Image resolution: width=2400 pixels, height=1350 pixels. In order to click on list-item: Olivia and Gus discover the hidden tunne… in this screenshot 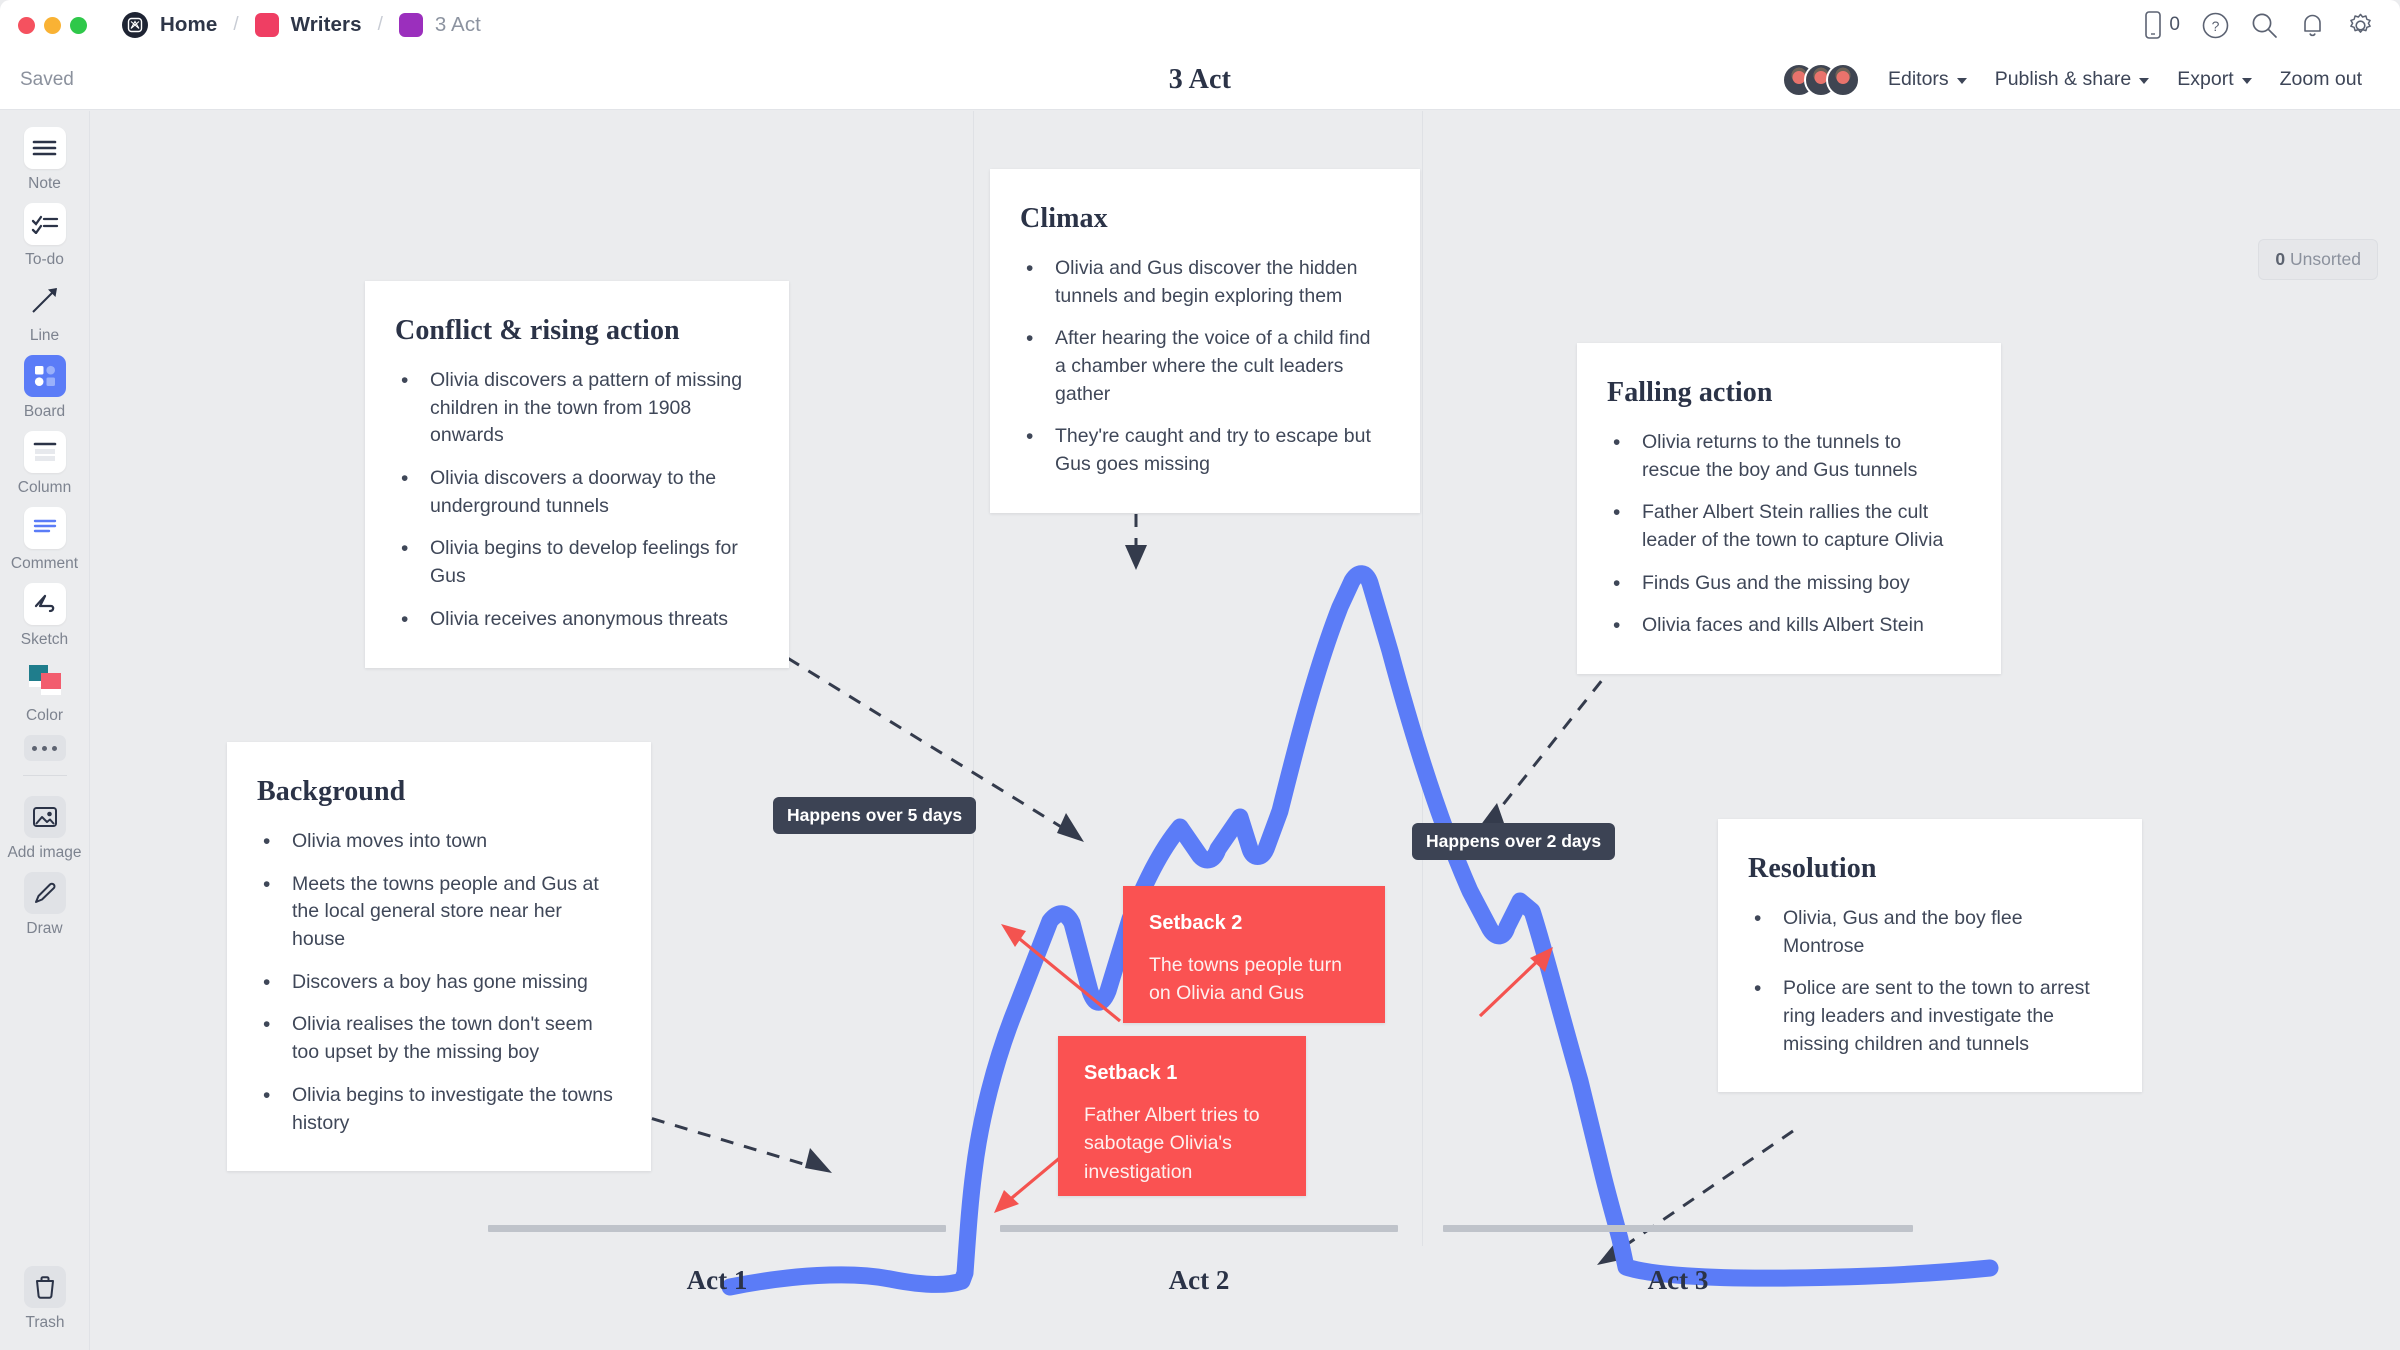, I will do `click(1201, 282)`.